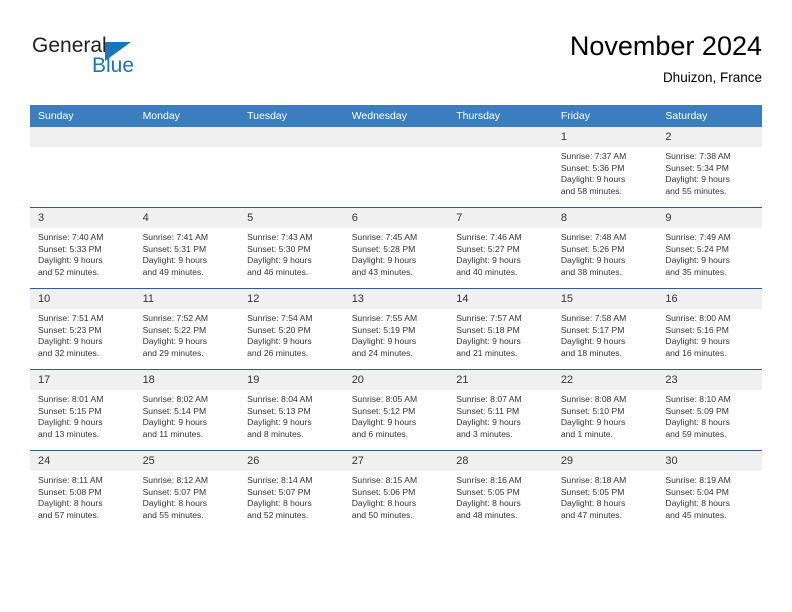  Describe the element at coordinates (487, 271) in the screenshot. I see `day-detail-line: and 40 minutes.` at that location.